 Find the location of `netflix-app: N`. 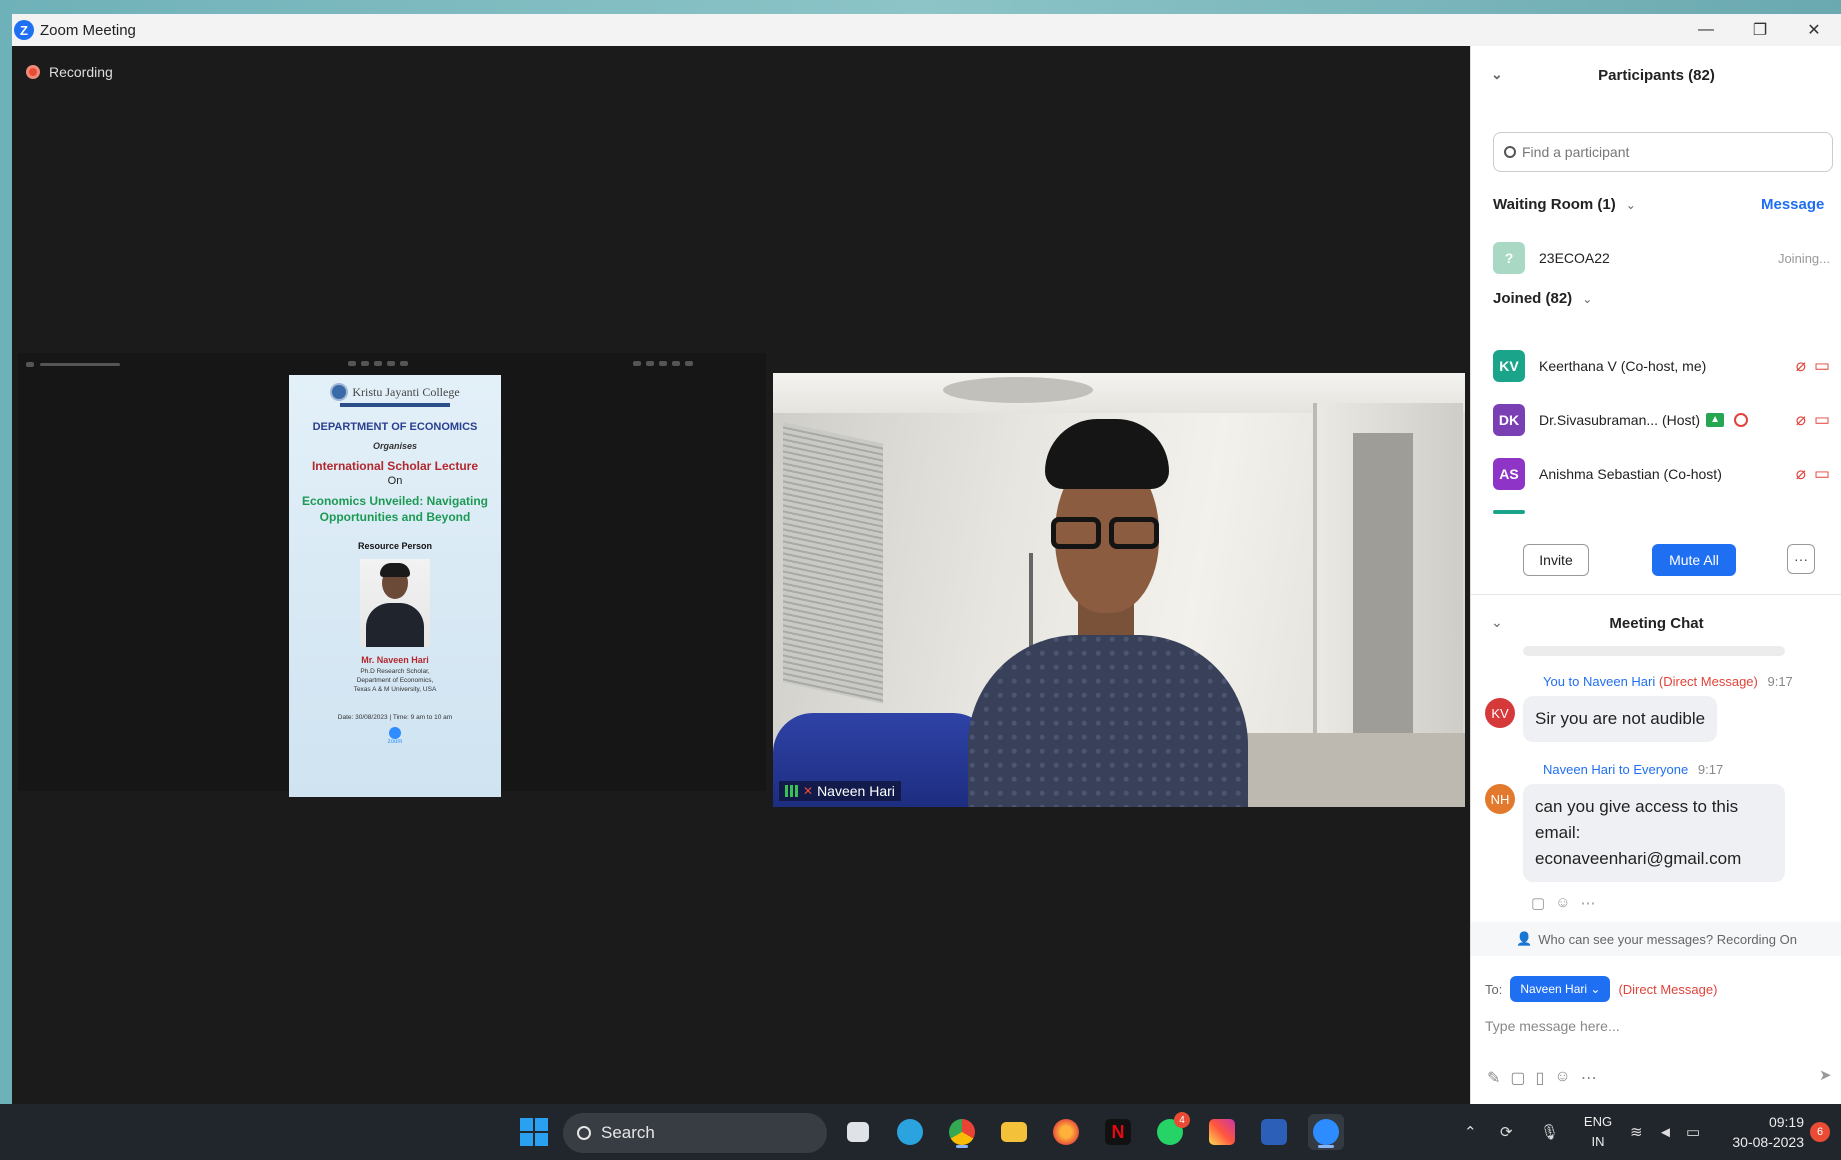

netflix-app: N is located at coordinates (1118, 1132).